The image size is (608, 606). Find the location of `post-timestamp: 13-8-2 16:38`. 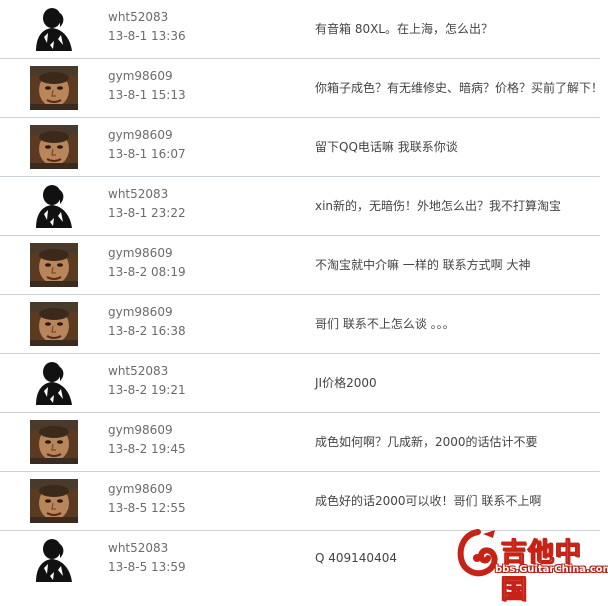

post-timestamp: 13-8-2 16:38 is located at coordinates (147, 331).